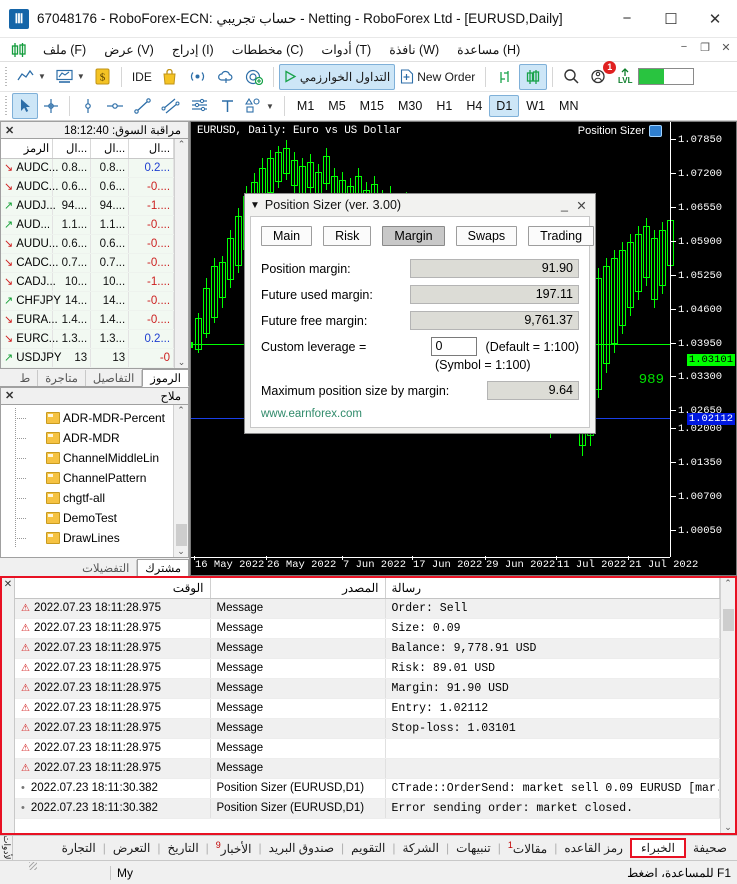 Image resolution: width=737 pixels, height=884 pixels. Describe the element at coordinates (581, 205) in the screenshot. I see `position-sizer-close-icon: ✕` at that location.